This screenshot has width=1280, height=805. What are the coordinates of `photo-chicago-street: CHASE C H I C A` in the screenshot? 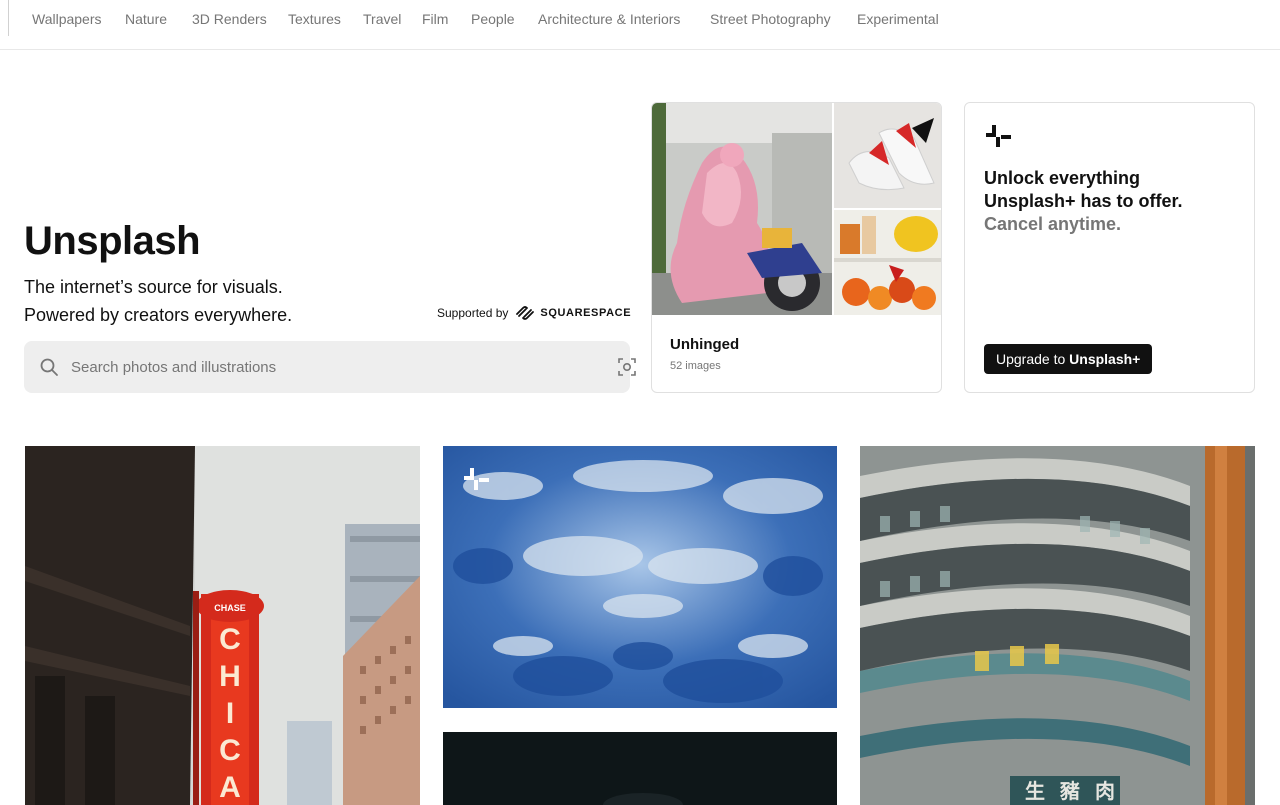 It's located at (222, 625).